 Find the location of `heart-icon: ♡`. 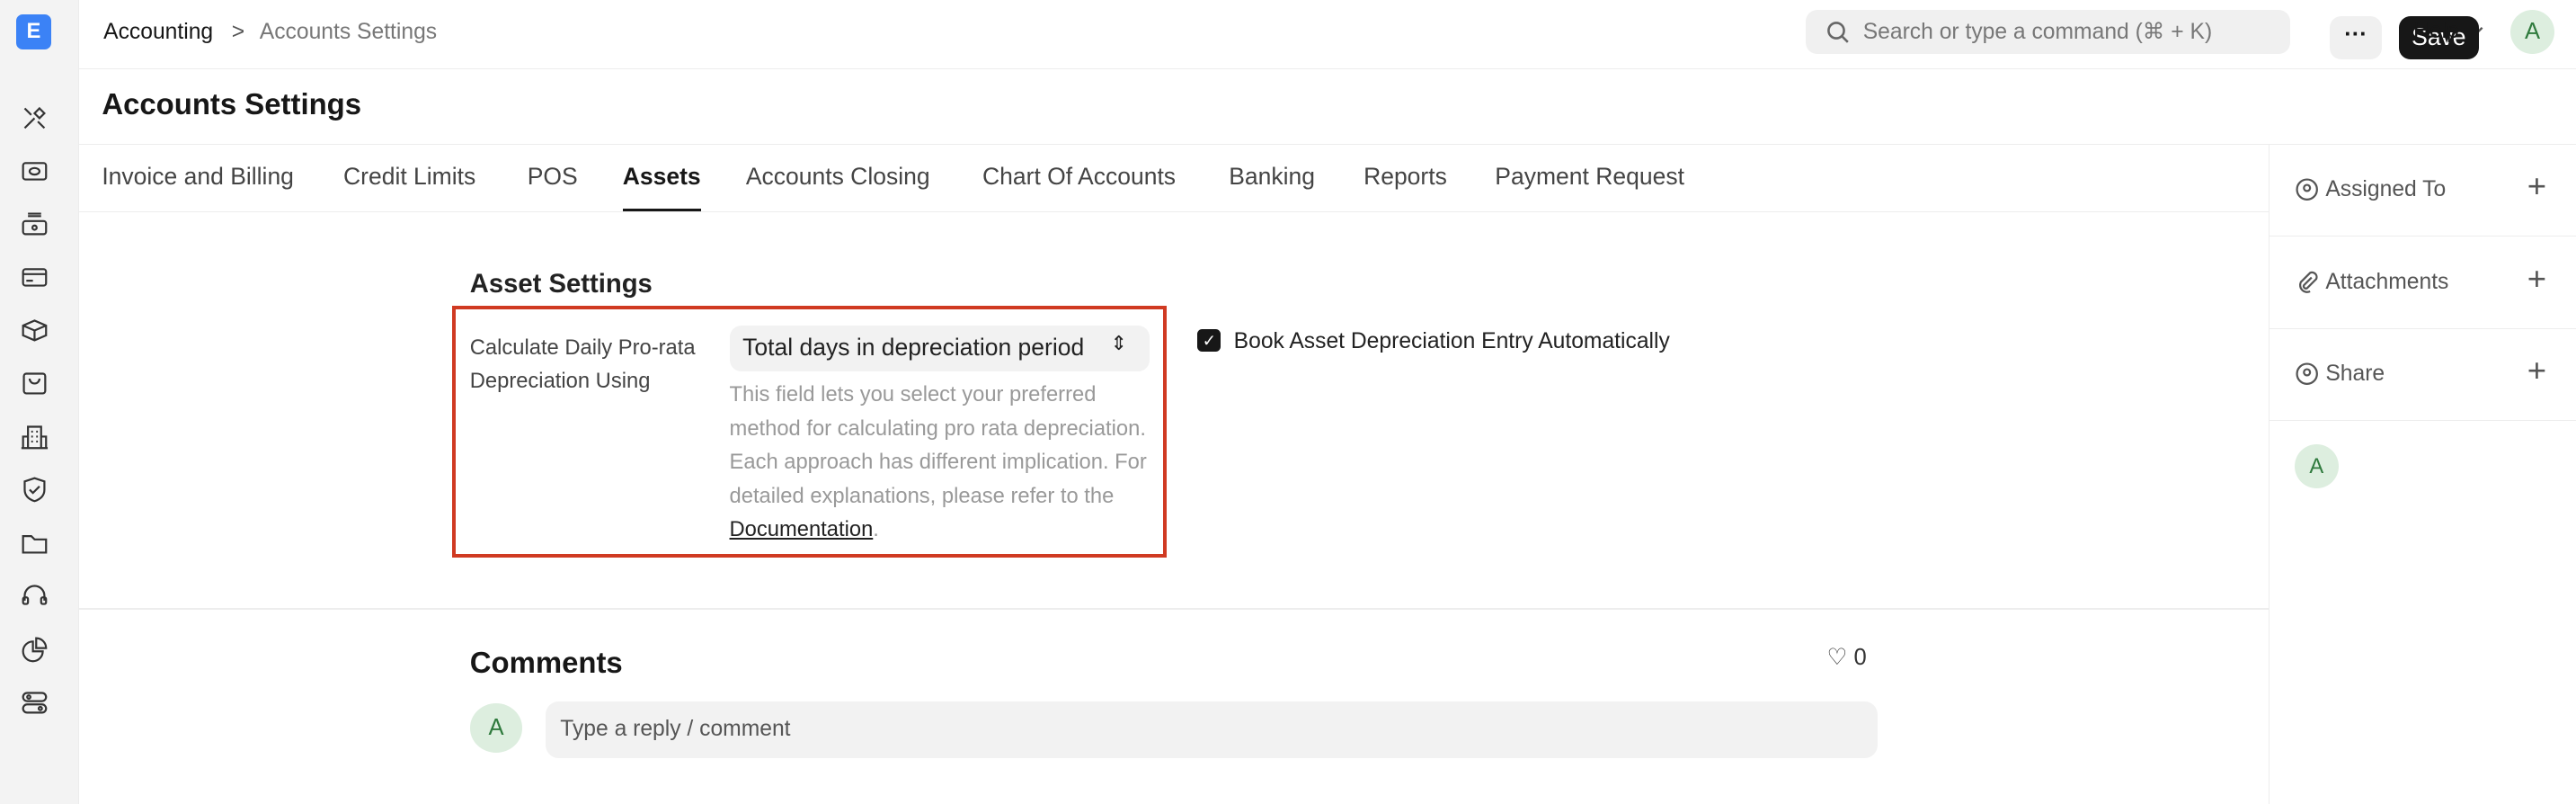

heart-icon: ♡ is located at coordinates (1837, 657).